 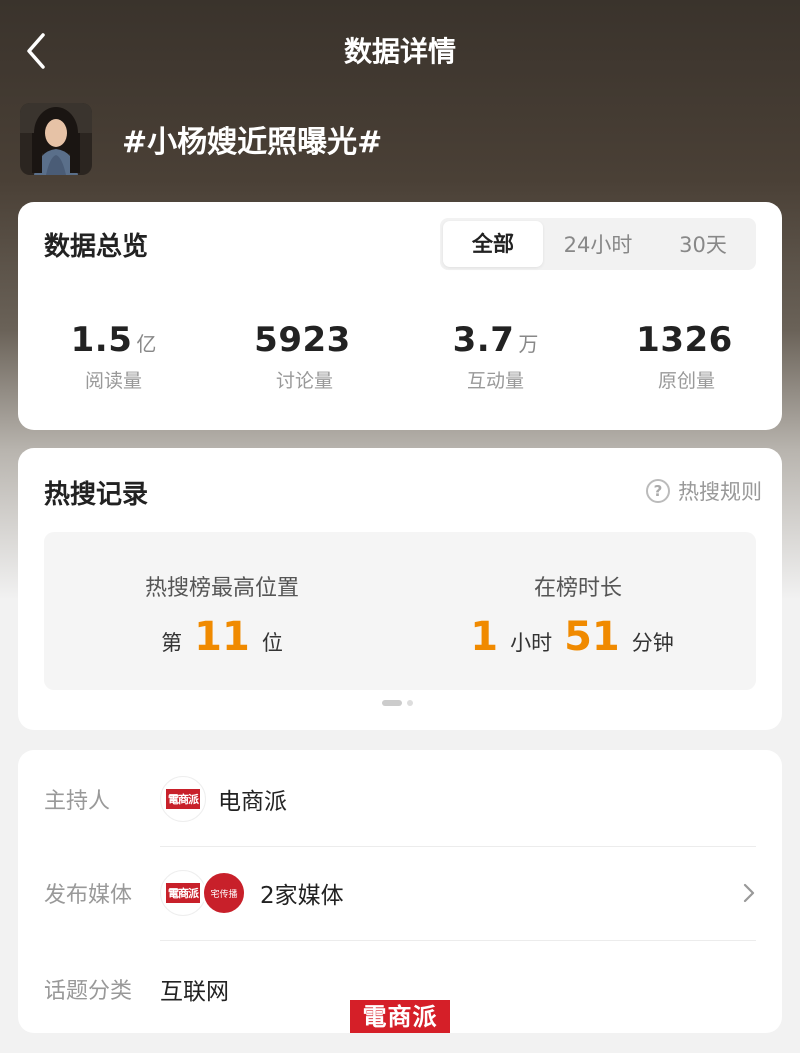 What do you see at coordinates (56, 139) in the screenshot?
I see `topic-avatar` at bounding box center [56, 139].